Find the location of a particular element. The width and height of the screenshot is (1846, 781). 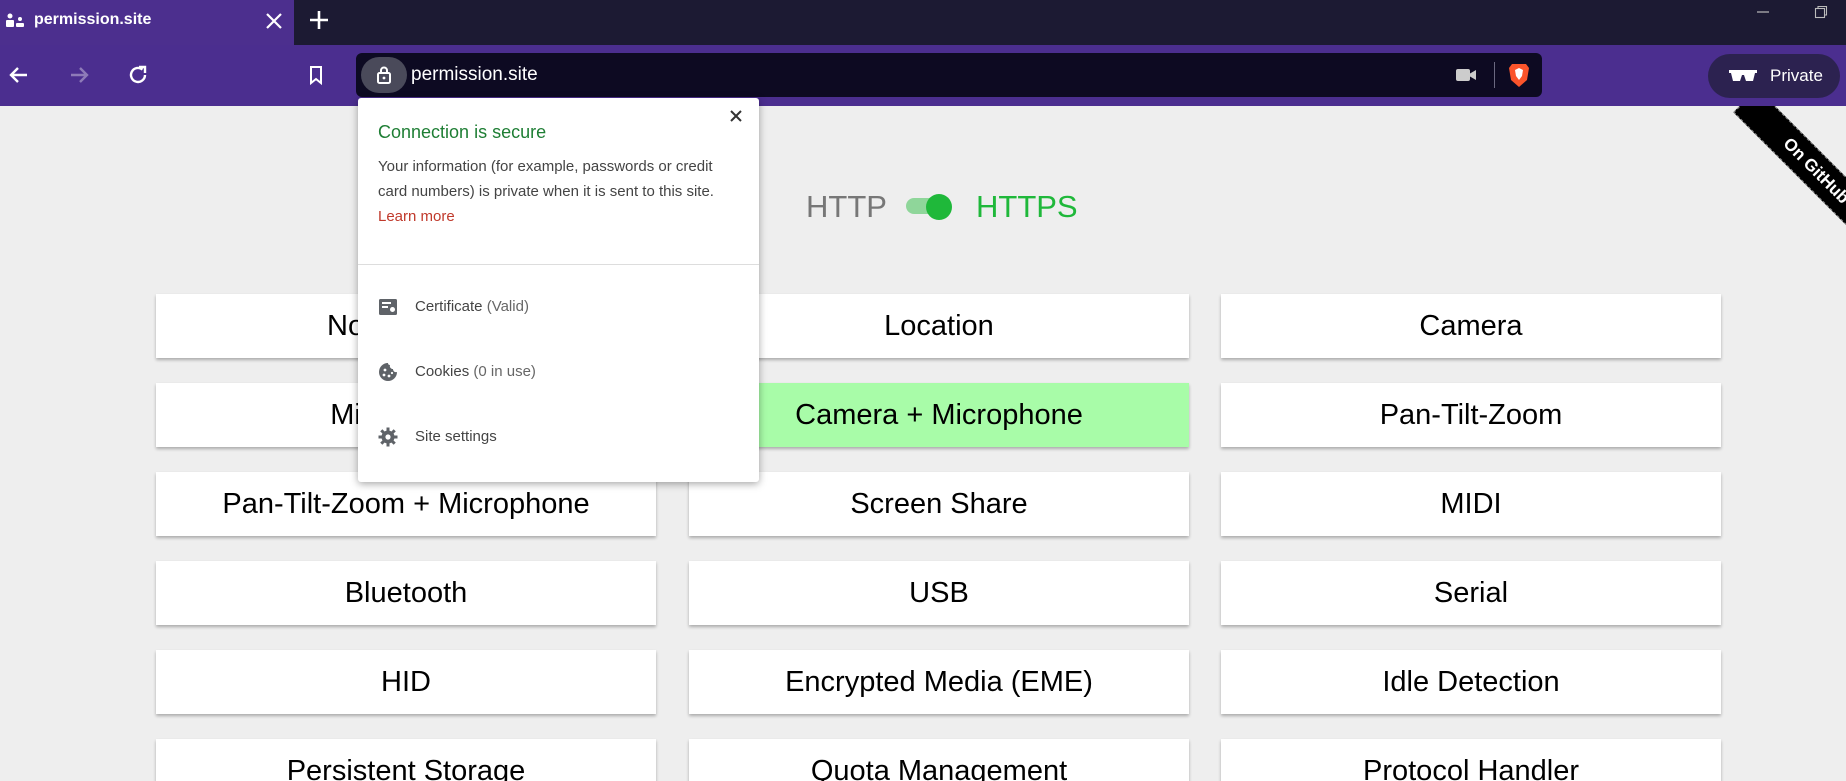

restore-window-icon is located at coordinates (1821, 12).